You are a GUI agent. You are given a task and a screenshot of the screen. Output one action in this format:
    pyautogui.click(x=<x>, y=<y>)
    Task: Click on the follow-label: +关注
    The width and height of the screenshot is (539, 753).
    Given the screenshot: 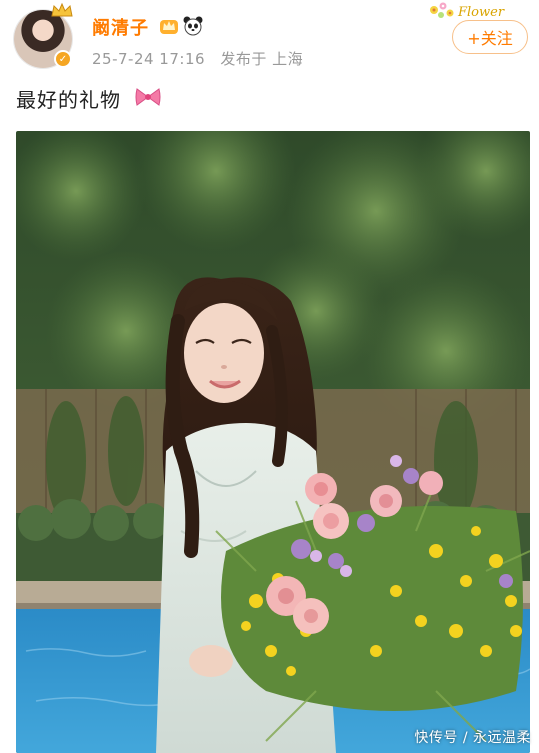 What is the action you would take?
    pyautogui.click(x=490, y=38)
    